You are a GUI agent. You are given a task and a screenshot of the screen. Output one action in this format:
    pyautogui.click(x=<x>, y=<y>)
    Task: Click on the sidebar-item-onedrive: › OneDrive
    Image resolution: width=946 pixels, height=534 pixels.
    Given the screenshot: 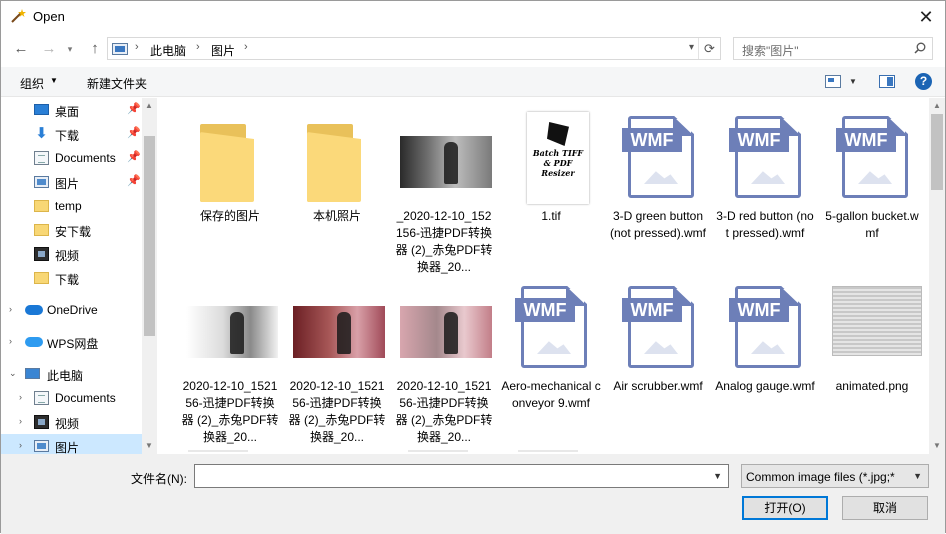 What is the action you would take?
    pyautogui.click(x=71, y=310)
    